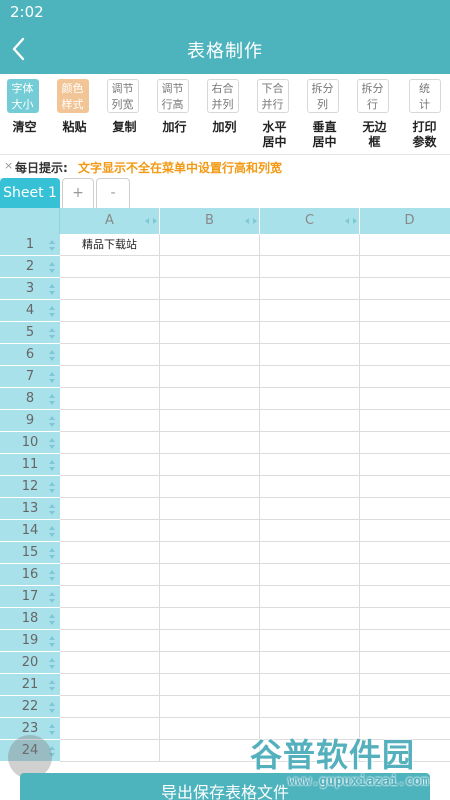 The height and width of the screenshot is (800, 450). Describe the element at coordinates (310, 487) in the screenshot. I see `cell-c12` at that location.